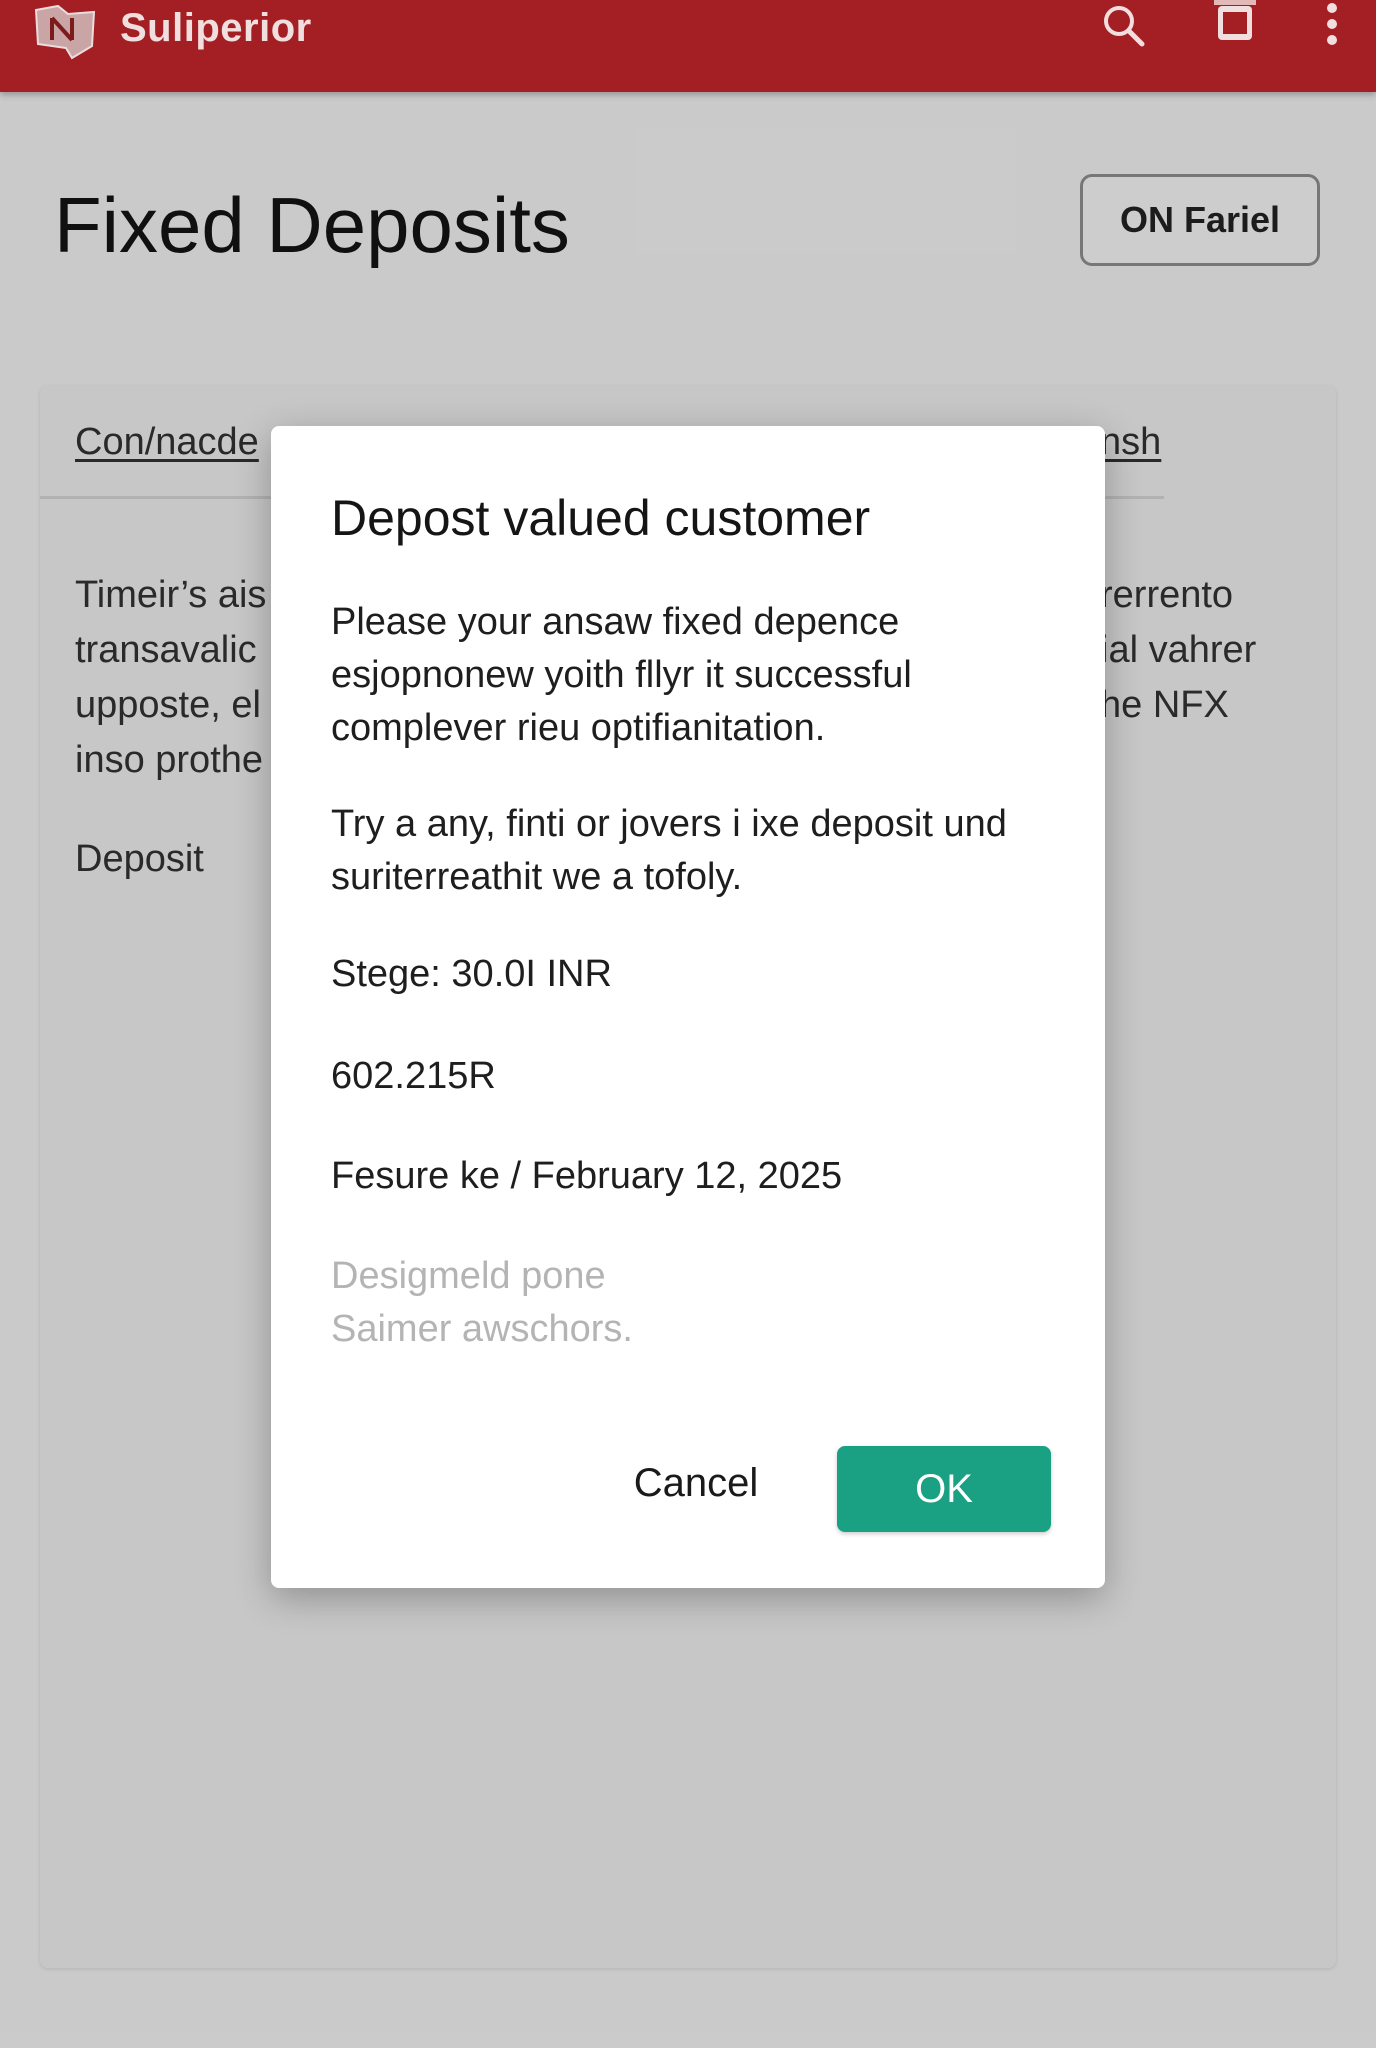  I want to click on app-logo-icon, so click(65, 31).